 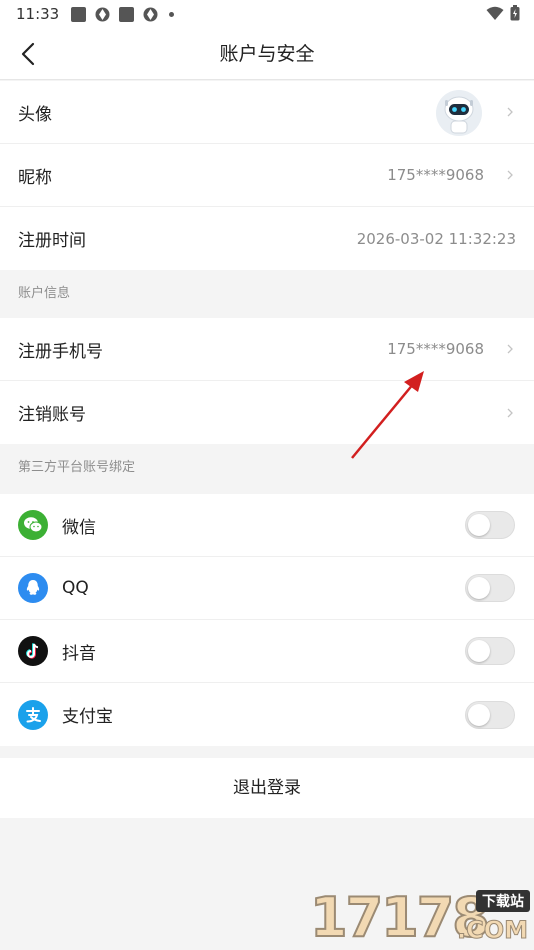 I want to click on wechat-toggle, so click(x=490, y=525).